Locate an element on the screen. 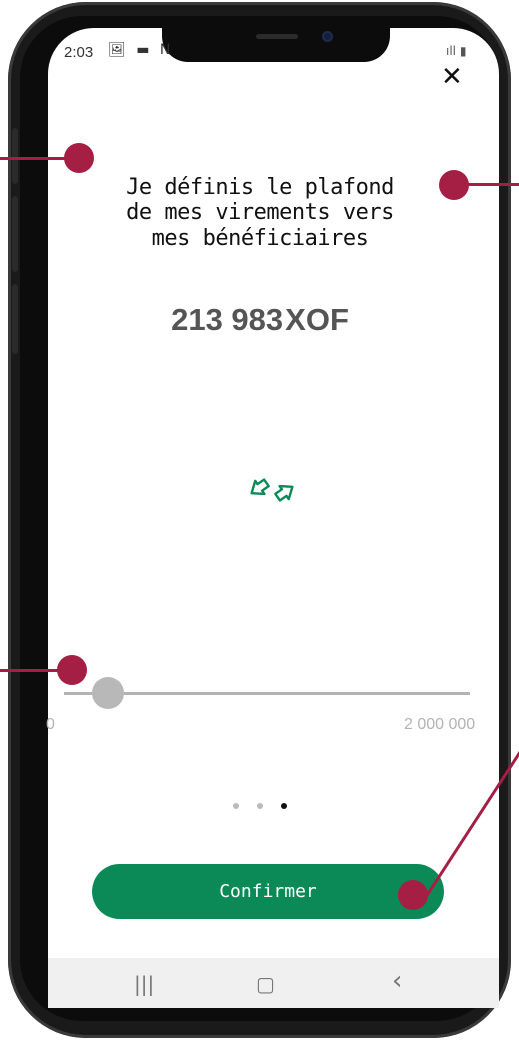  slider-thumb is located at coordinates (108, 693).